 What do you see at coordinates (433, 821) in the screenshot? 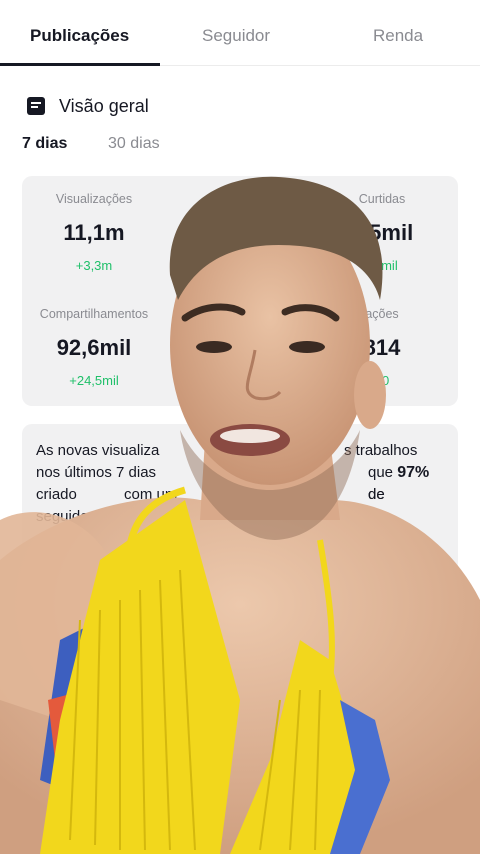
I see `footer-right-text: Mantenh` at bounding box center [433, 821].